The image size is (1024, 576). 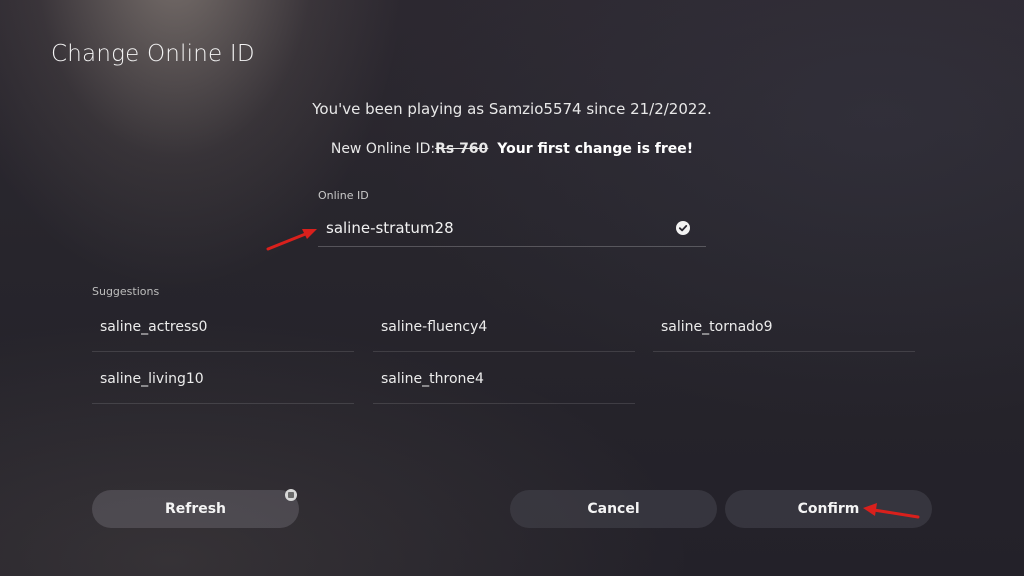 I want to click on suggestion-label: saline_tornado9, so click(x=717, y=327).